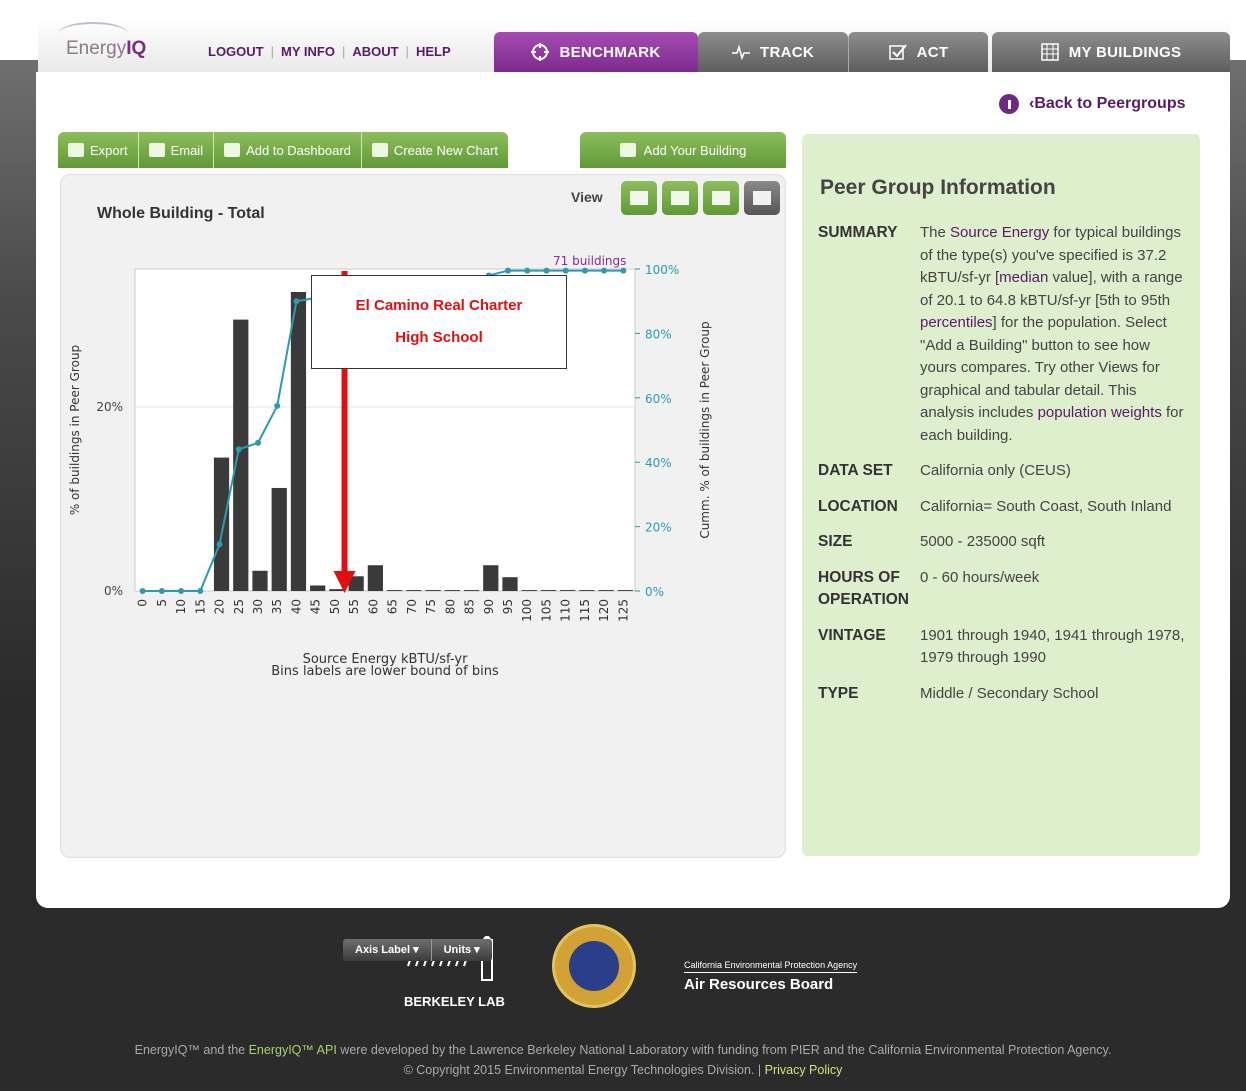 The image size is (1246, 1091). Describe the element at coordinates (654, 592) in the screenshot. I see `y2-tick-label: 0%` at that location.